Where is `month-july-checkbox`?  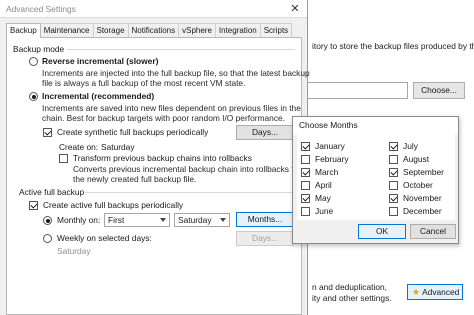 month-july-checkbox is located at coordinates (393, 146).